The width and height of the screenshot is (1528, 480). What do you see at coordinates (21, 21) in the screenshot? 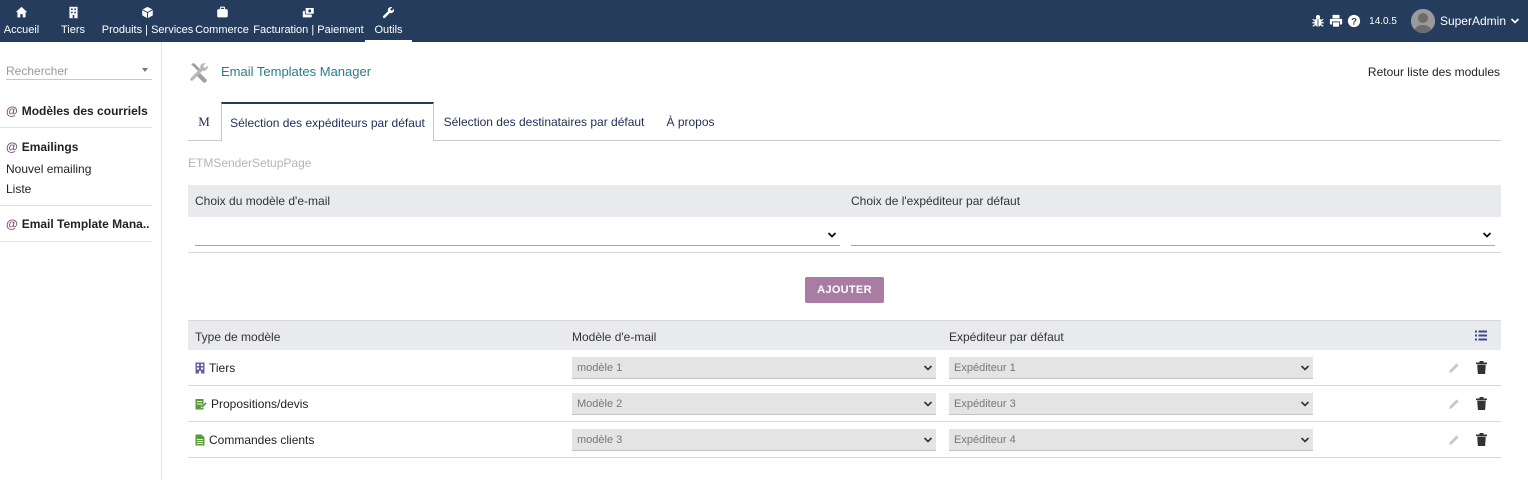
I see `nav-accueil: Accueil` at bounding box center [21, 21].